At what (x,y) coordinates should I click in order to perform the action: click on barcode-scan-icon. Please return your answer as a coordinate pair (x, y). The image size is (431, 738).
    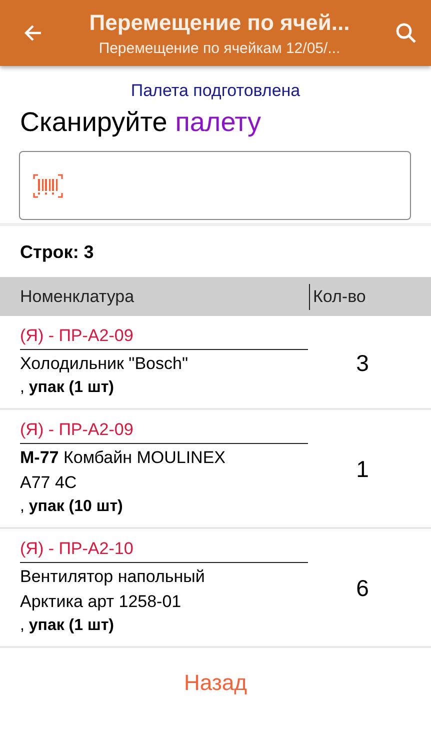
    Looking at the image, I should click on (48, 186).